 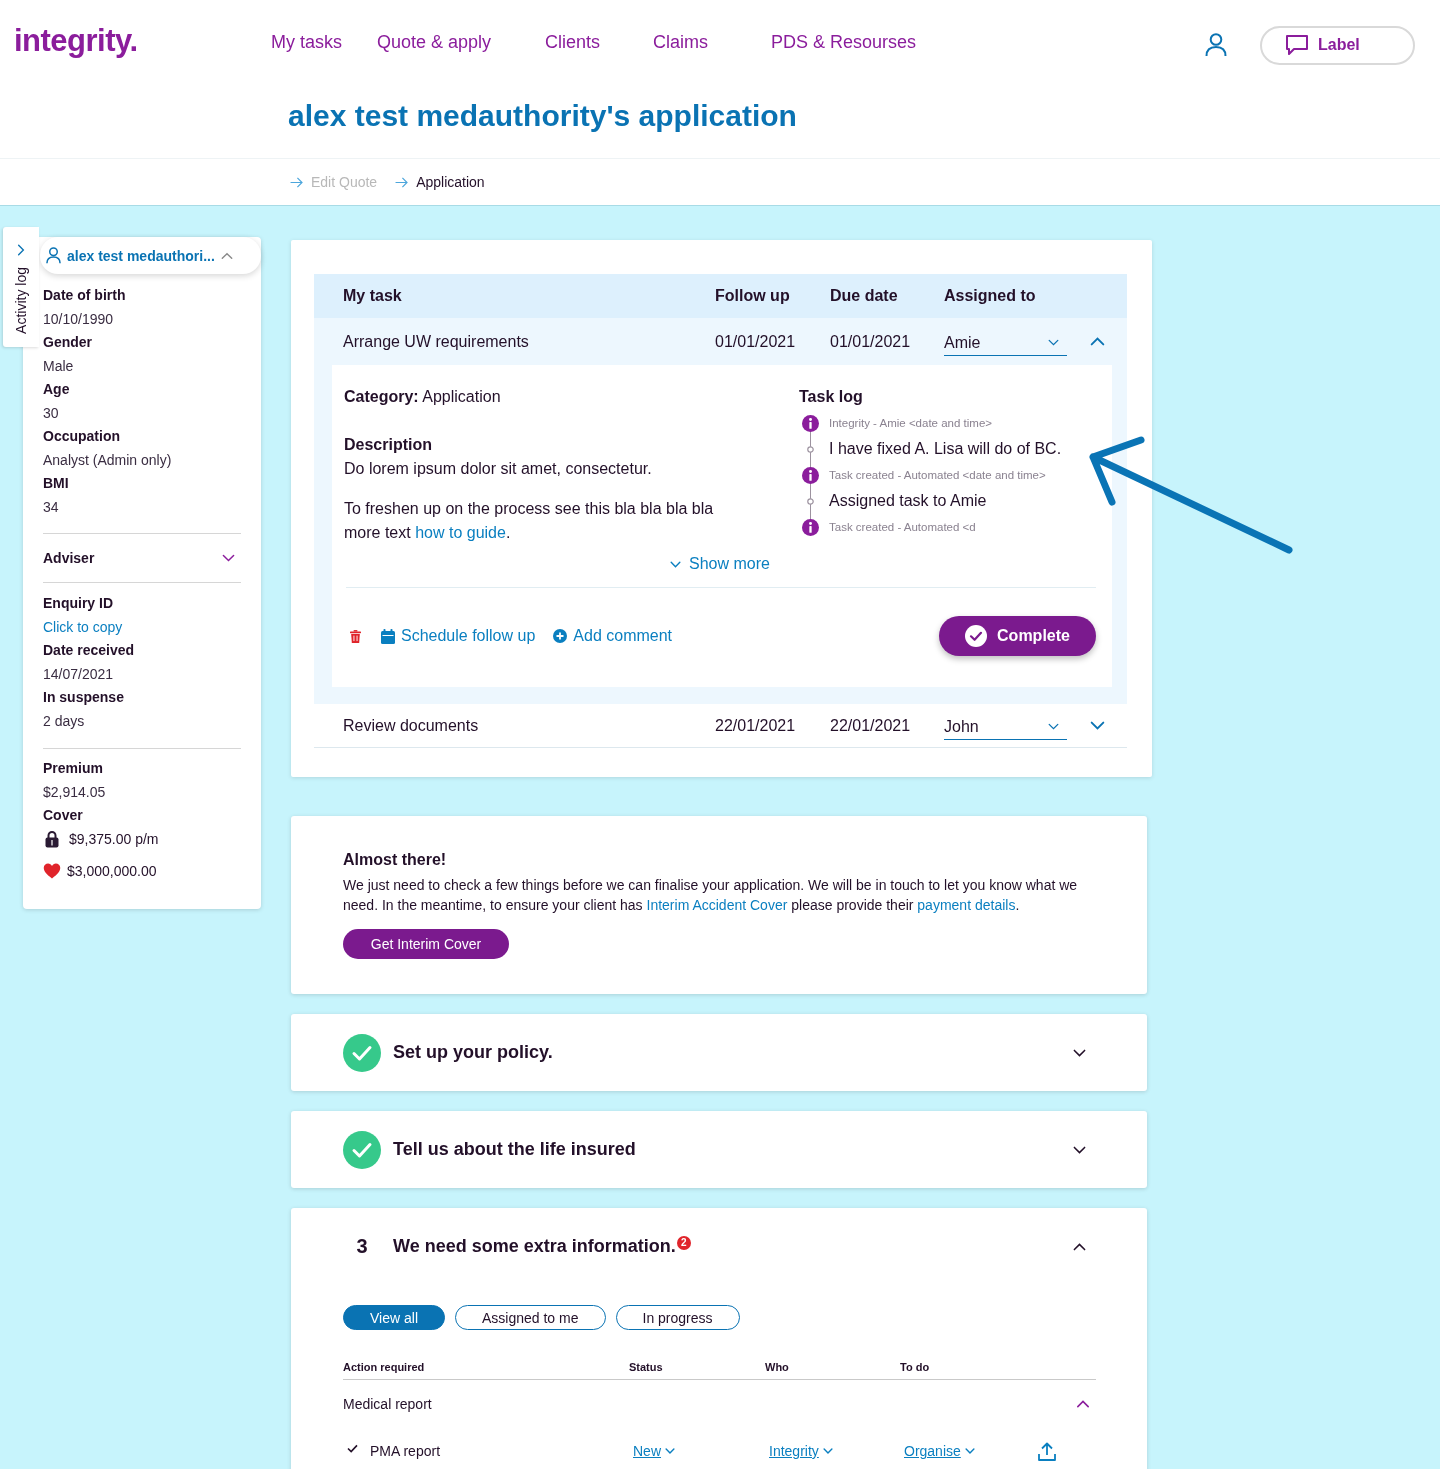 What do you see at coordinates (423, 397) in the screenshot?
I see `category-text: Category: Application` at bounding box center [423, 397].